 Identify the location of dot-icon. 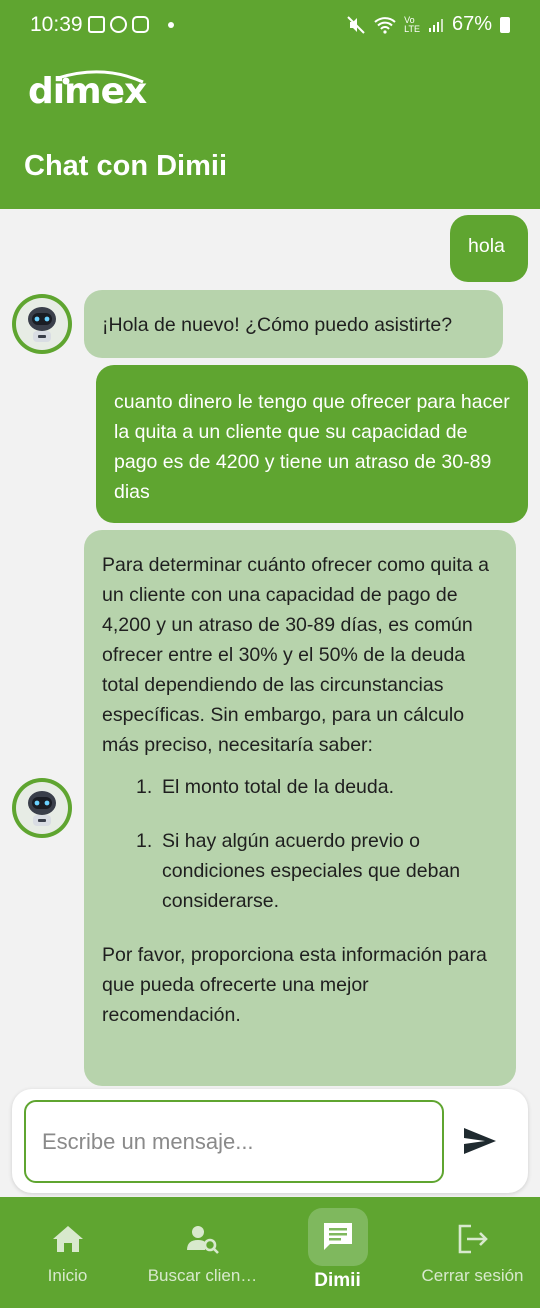
(171, 24).